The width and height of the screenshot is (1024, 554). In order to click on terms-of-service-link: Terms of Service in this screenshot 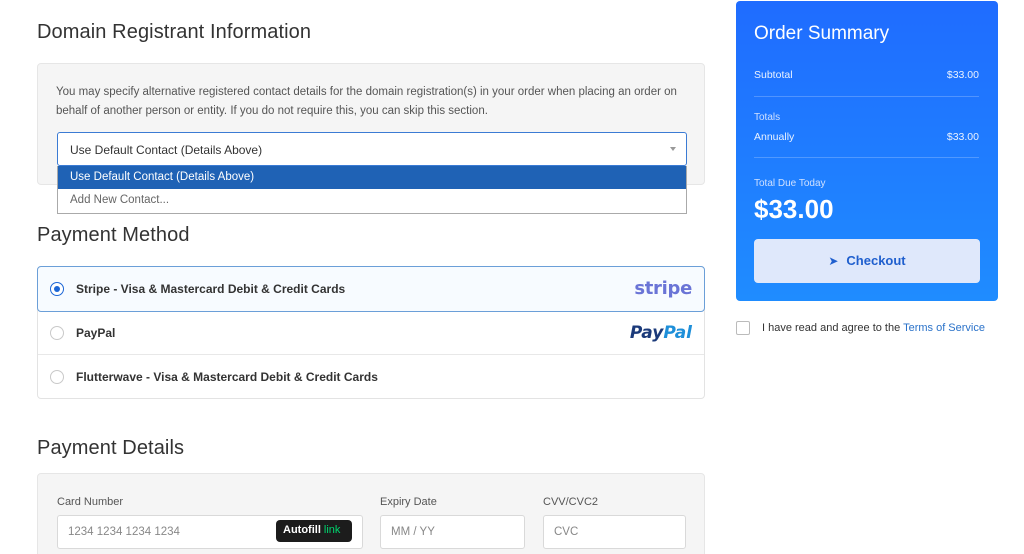, I will do `click(944, 328)`.